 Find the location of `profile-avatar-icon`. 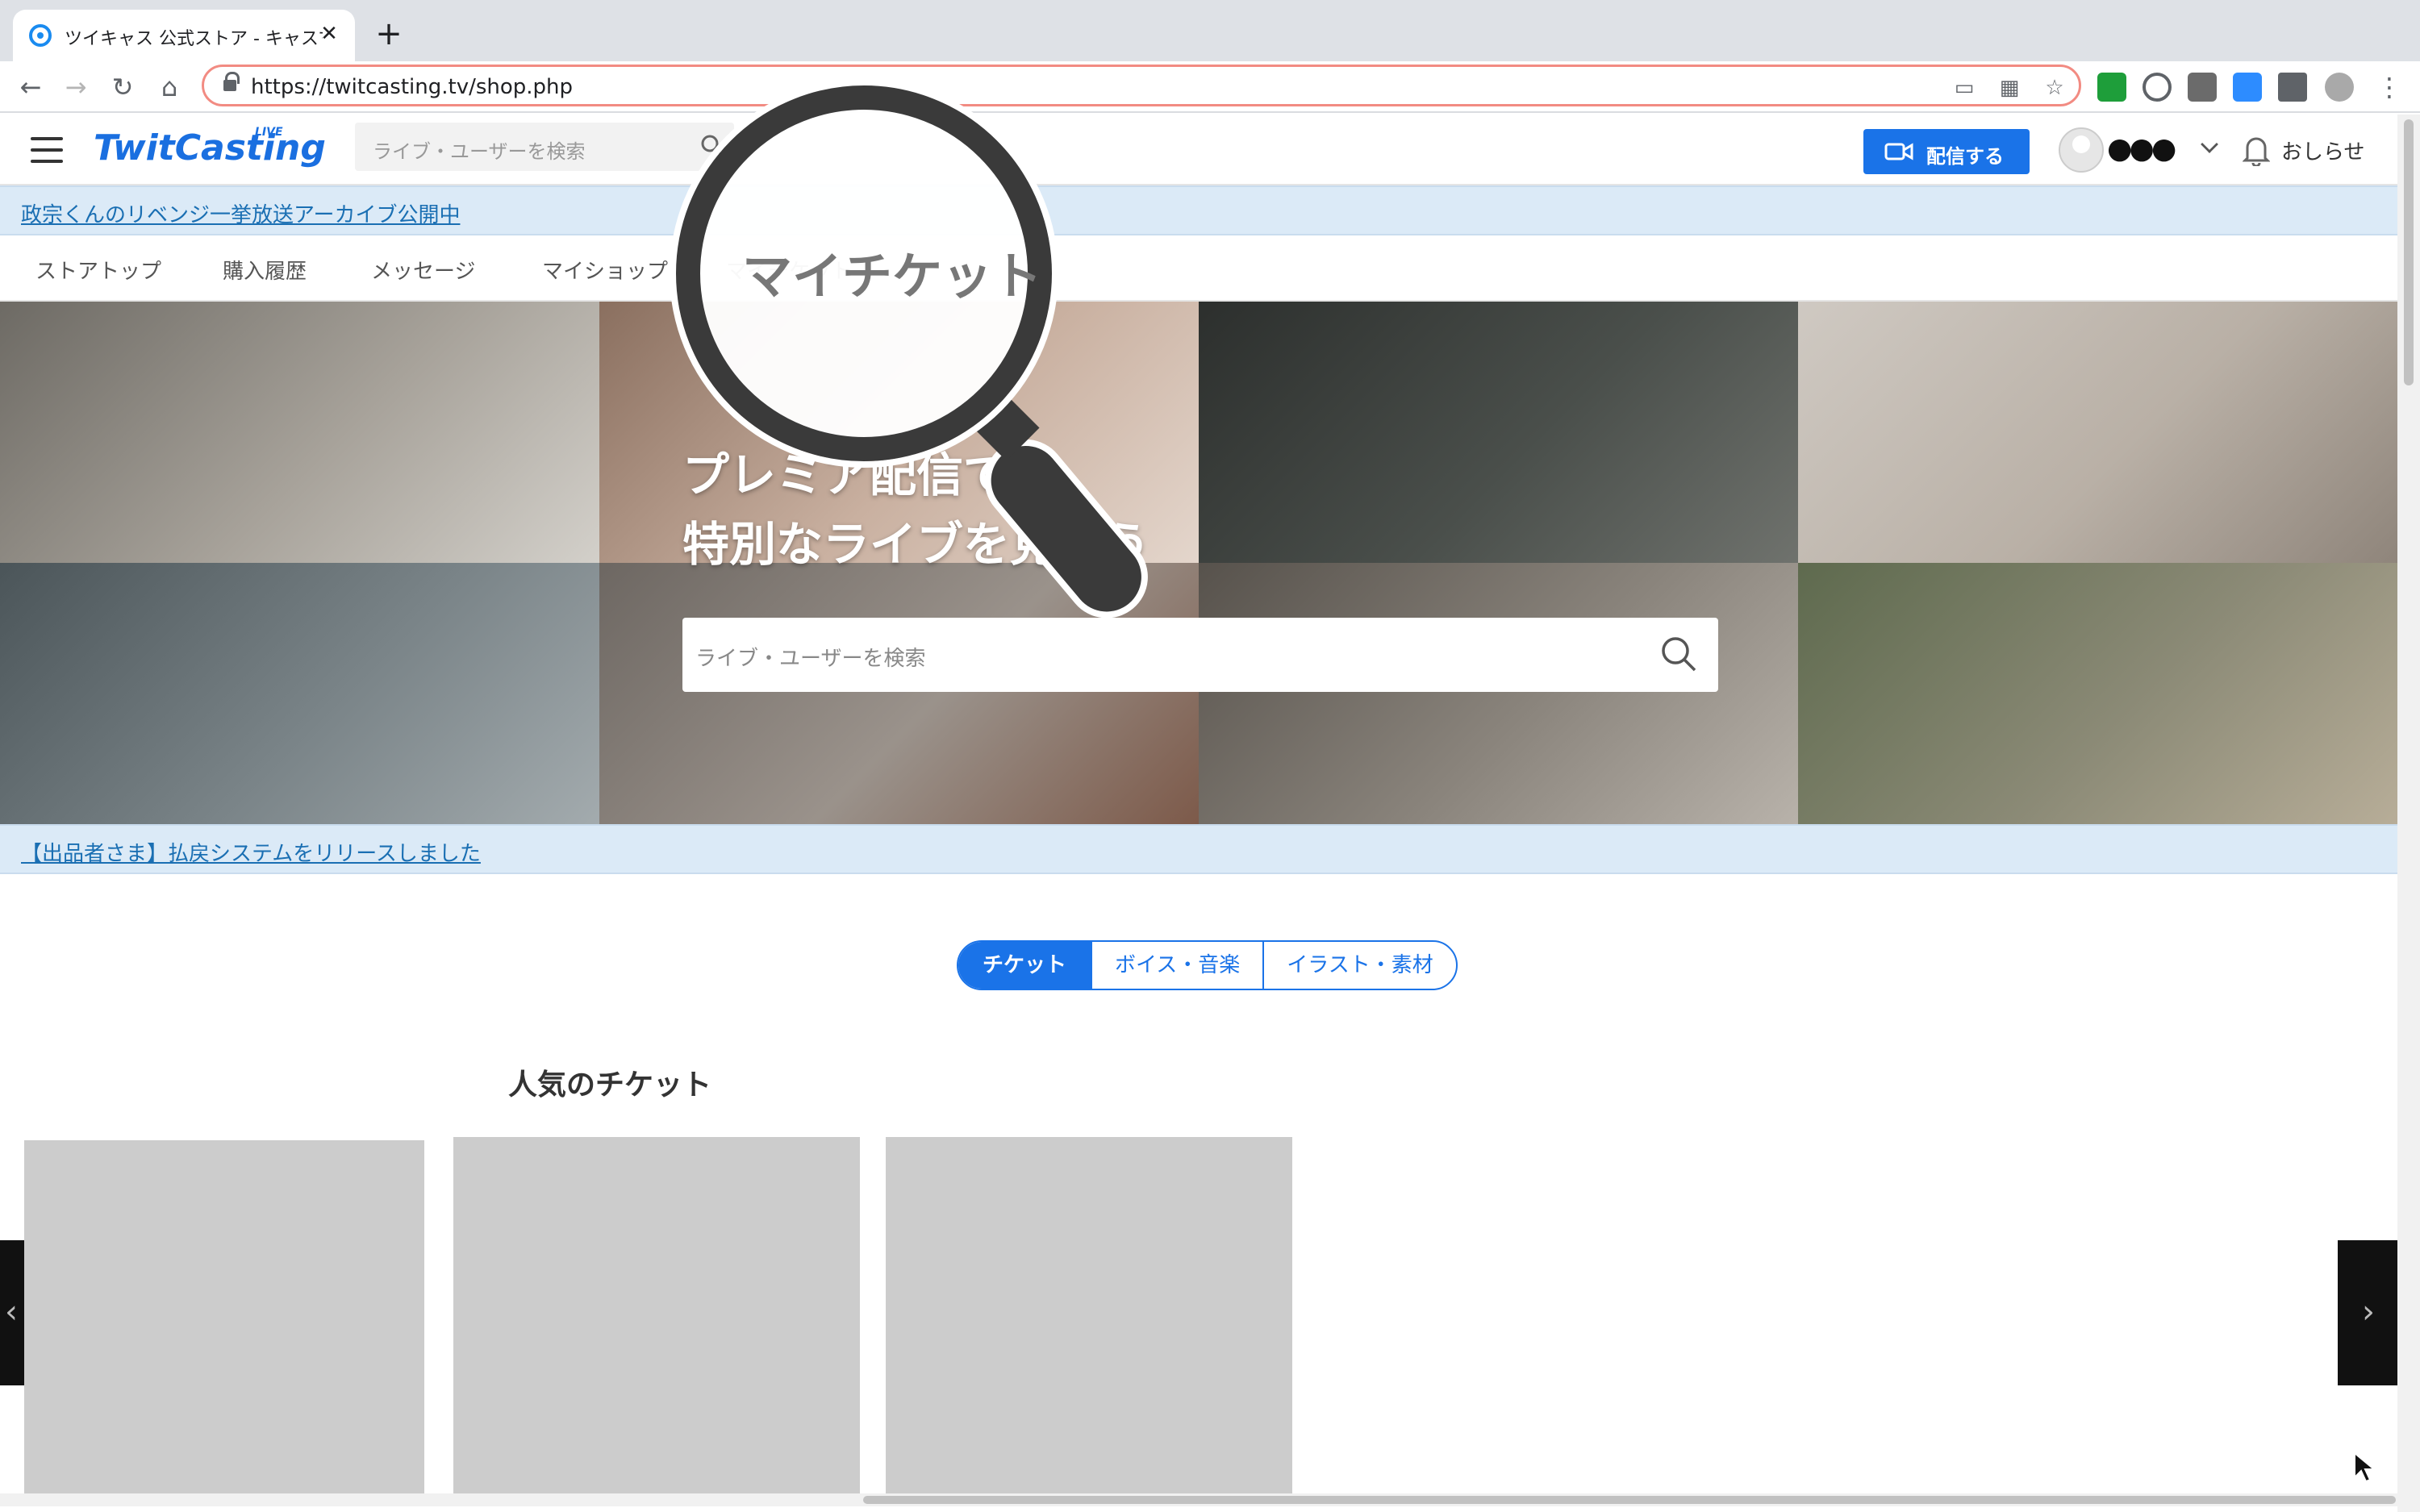

profile-avatar-icon is located at coordinates (2339, 87).